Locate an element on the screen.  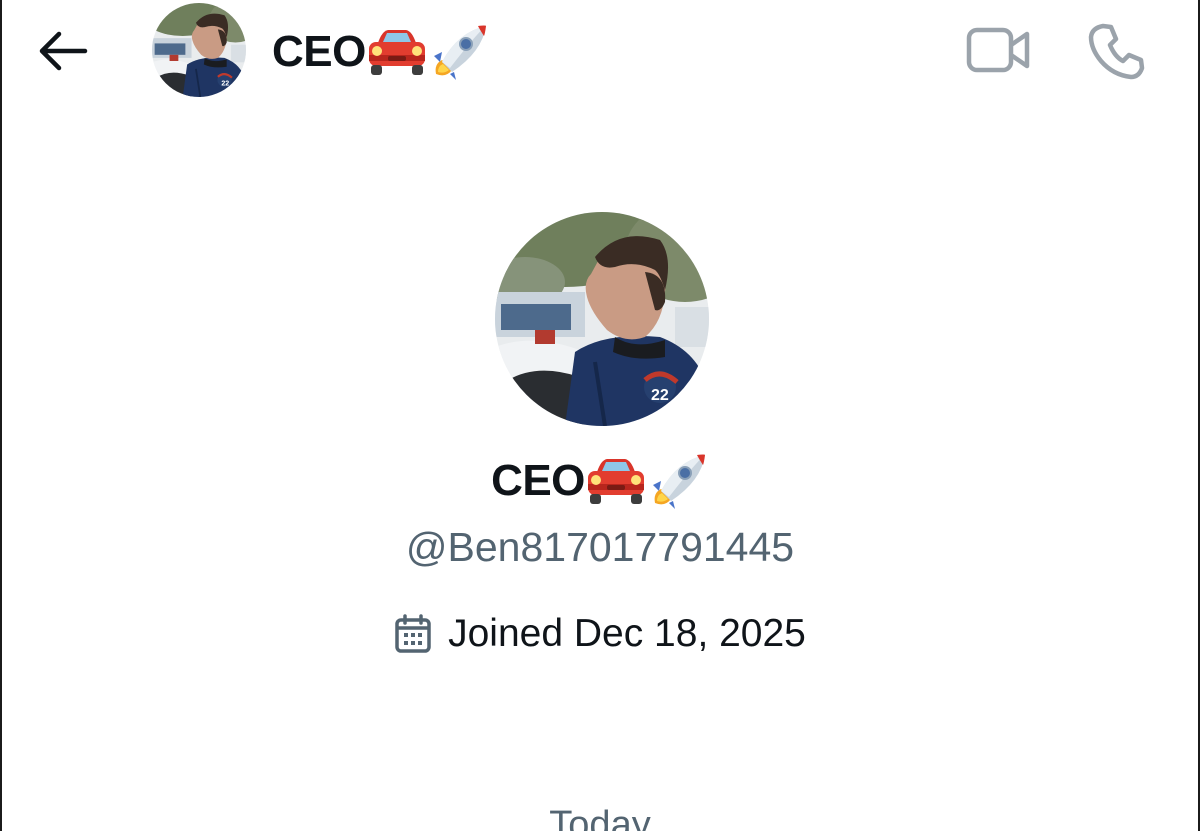
header-title: CEO is located at coordinates (381, 52).